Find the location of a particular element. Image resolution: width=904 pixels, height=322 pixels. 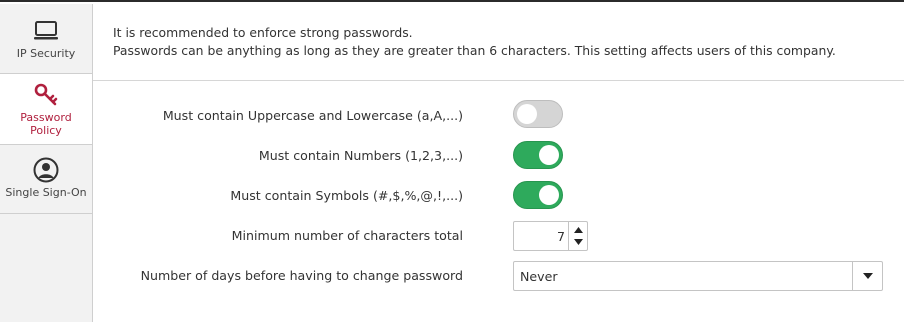

dropdown-button is located at coordinates (867, 276).